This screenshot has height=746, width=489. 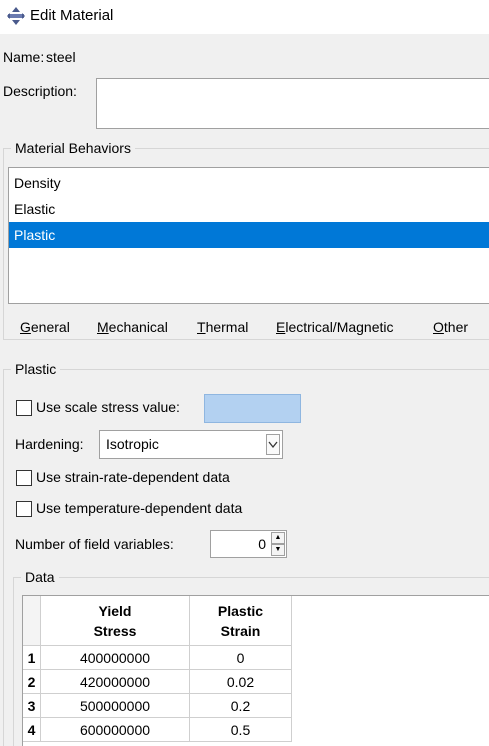 I want to click on chevron-down-icon, so click(x=273, y=445).